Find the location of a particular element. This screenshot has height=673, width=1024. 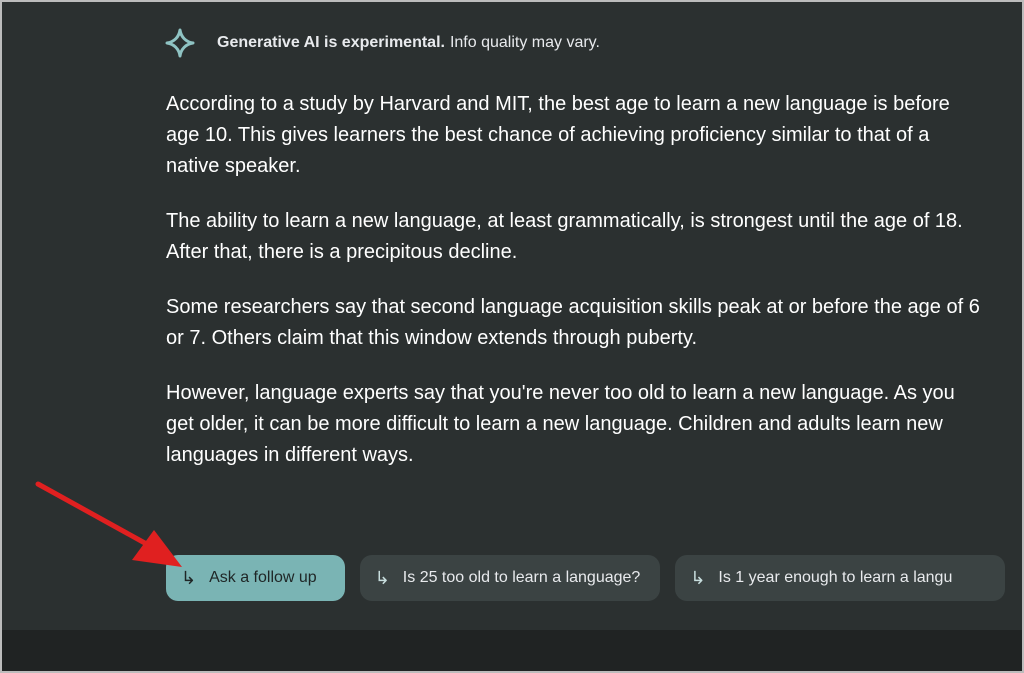

red-pointer-arrow-icon is located at coordinates (108, 524).